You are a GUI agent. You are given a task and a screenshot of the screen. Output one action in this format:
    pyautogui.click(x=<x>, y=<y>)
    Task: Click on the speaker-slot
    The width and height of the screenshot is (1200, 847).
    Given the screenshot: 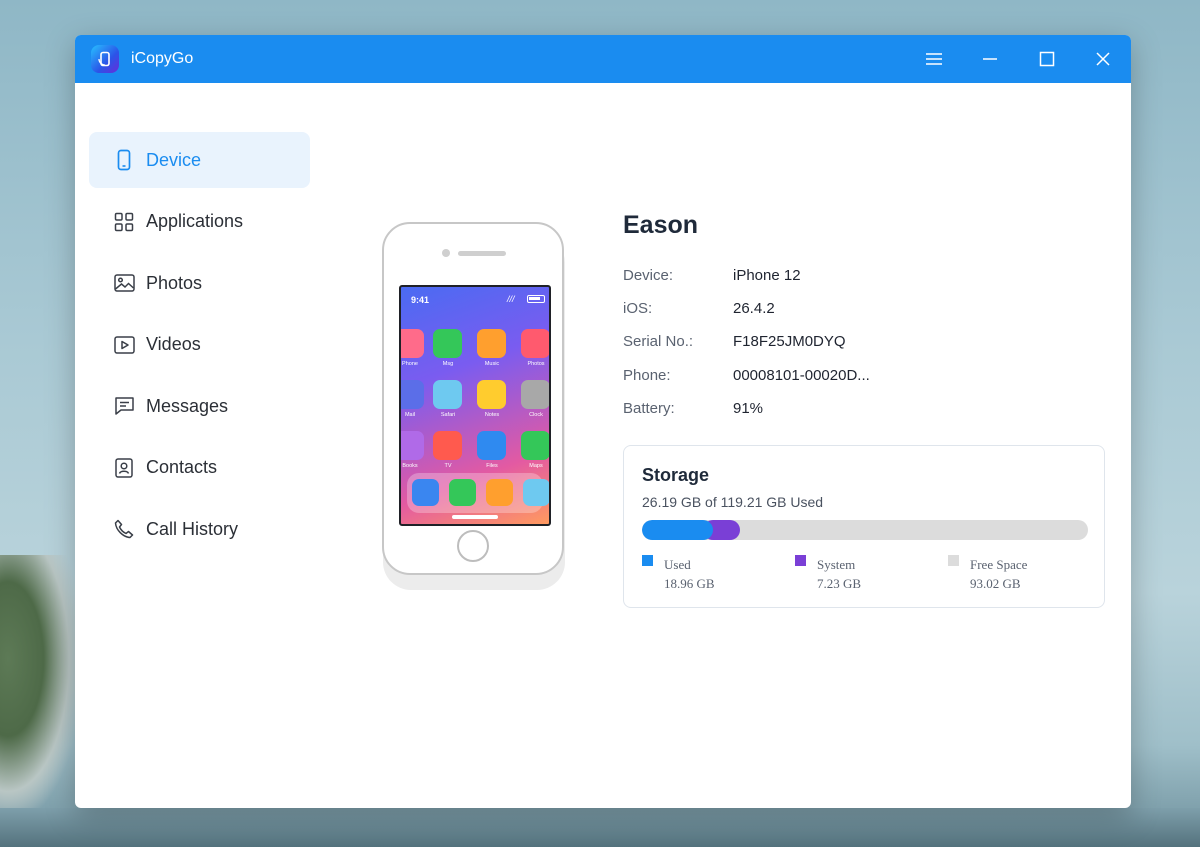 What is the action you would take?
    pyautogui.click(x=482, y=253)
    